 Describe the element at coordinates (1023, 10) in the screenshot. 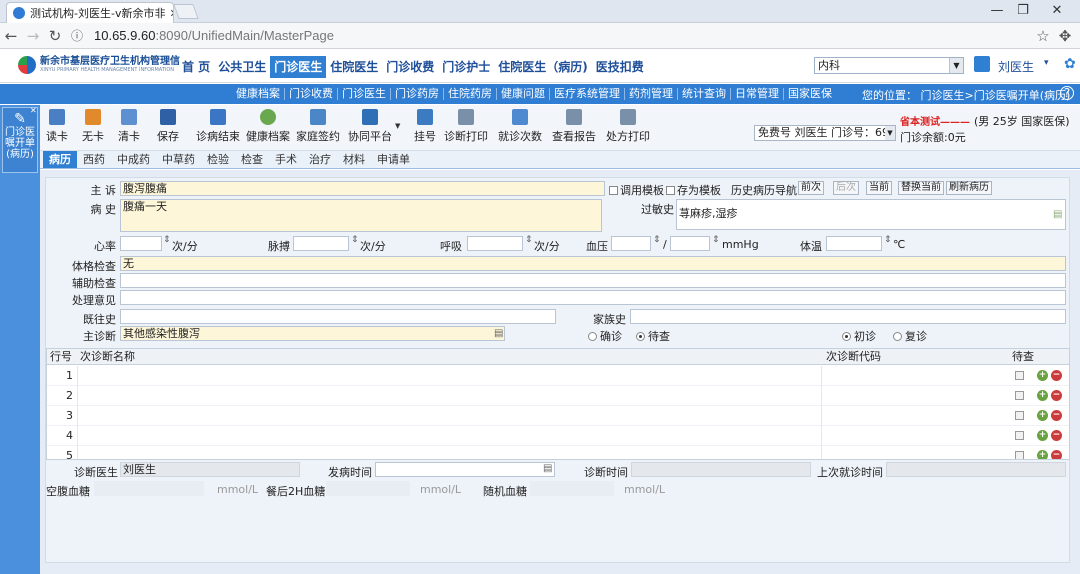

I see `restore-icon: ❐` at that location.